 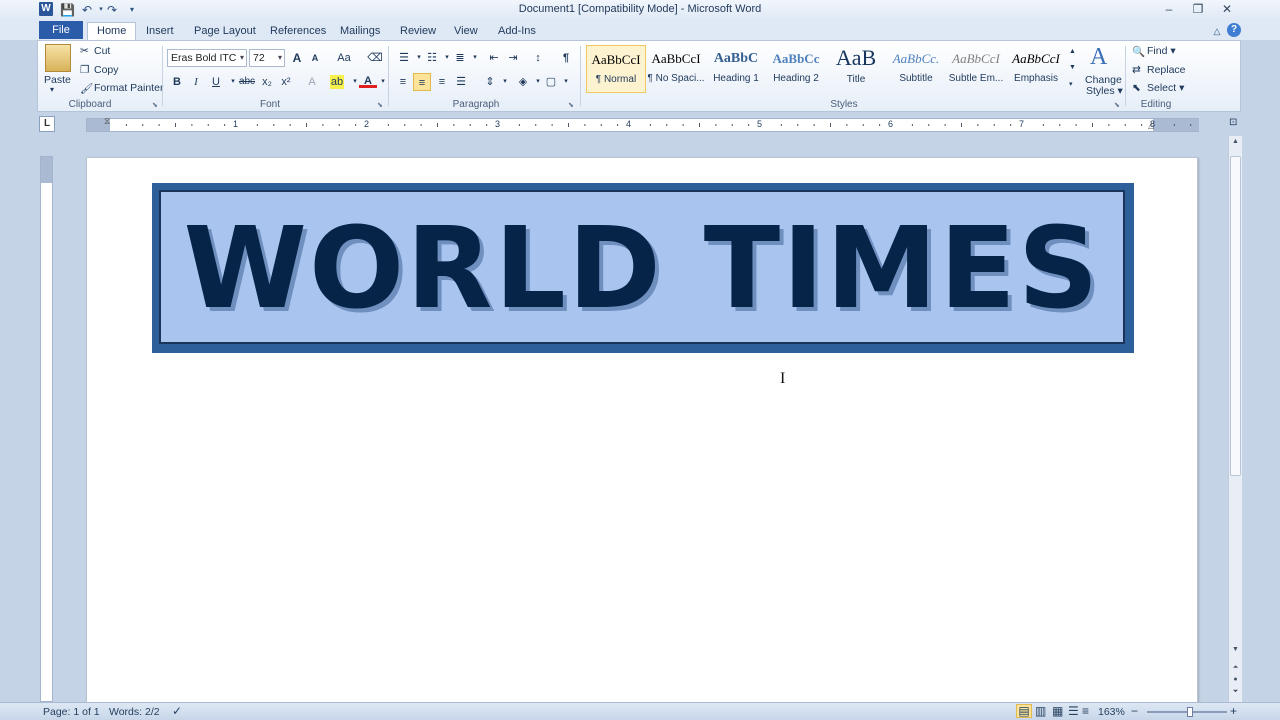 What do you see at coordinates (315, 58) in the screenshot?
I see `shrink-font-button: A` at bounding box center [315, 58].